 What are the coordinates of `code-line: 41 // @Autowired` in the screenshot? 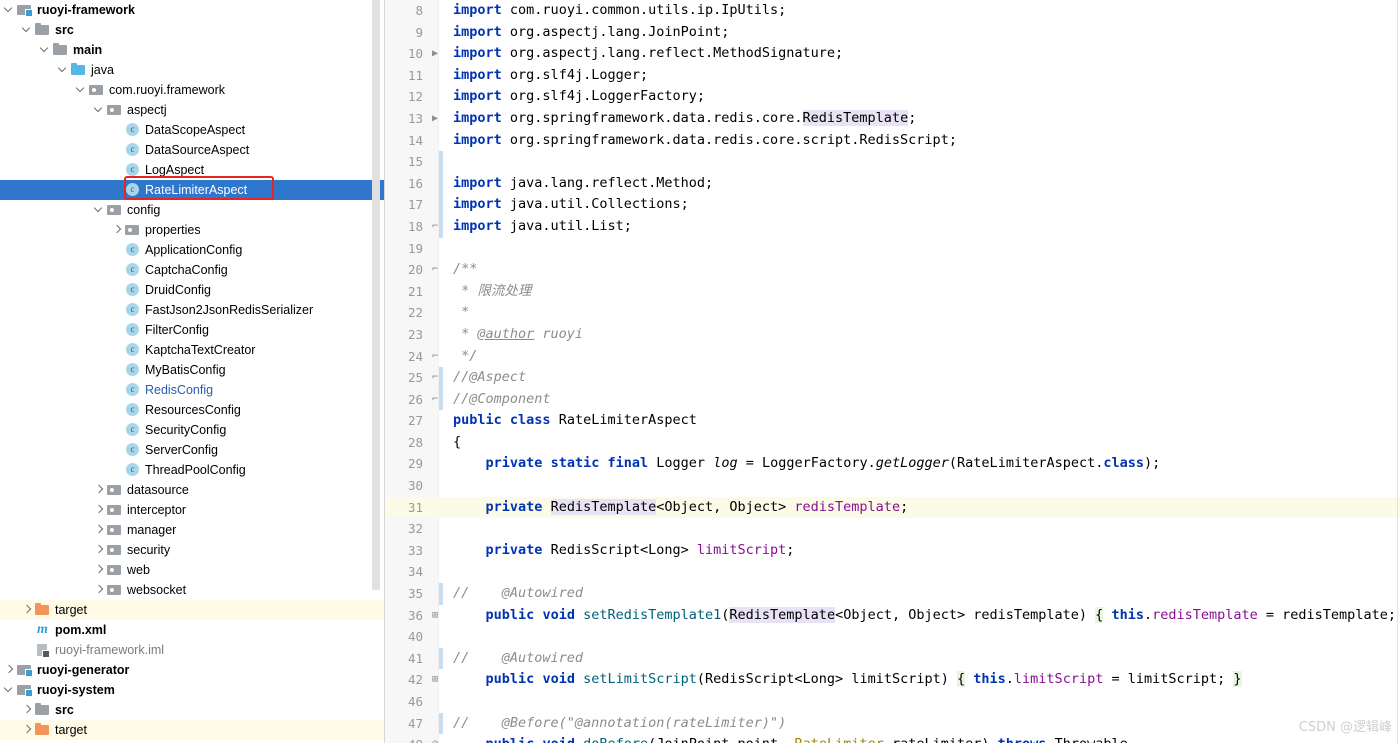 It's located at (892, 658).